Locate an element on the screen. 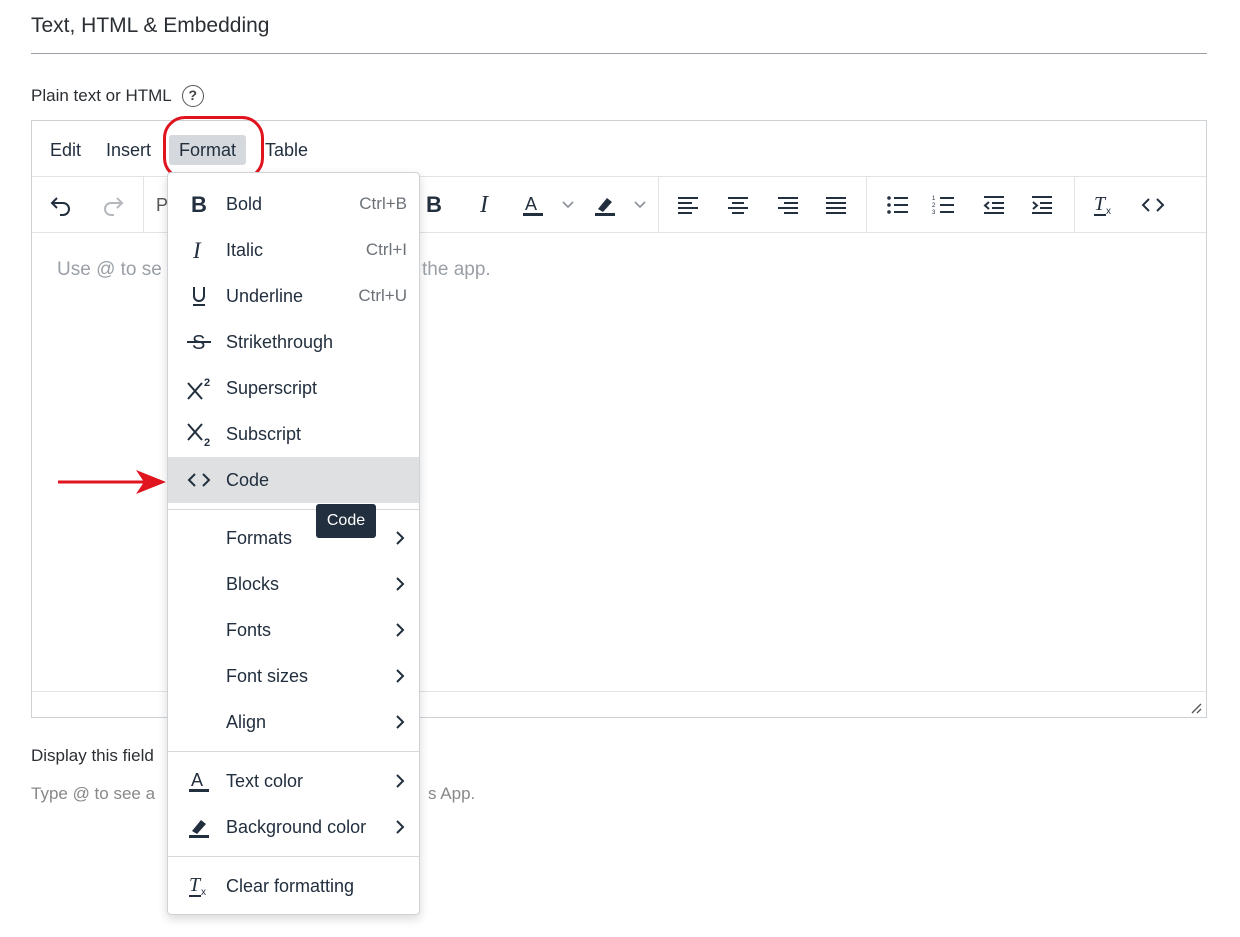 Image resolution: width=1240 pixels, height=937 pixels. redo-icon is located at coordinates (113, 205).